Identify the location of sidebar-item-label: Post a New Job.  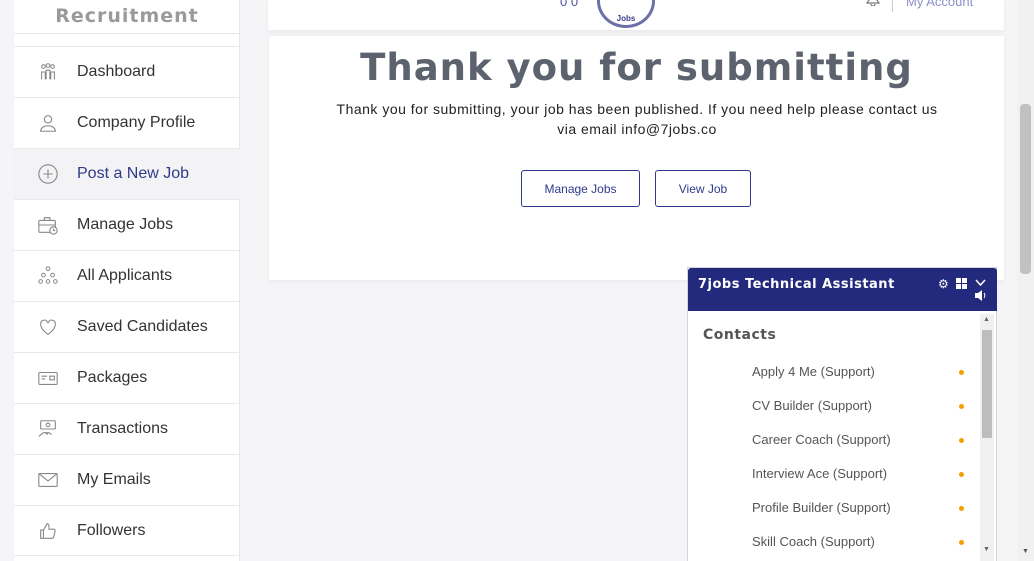
(133, 173).